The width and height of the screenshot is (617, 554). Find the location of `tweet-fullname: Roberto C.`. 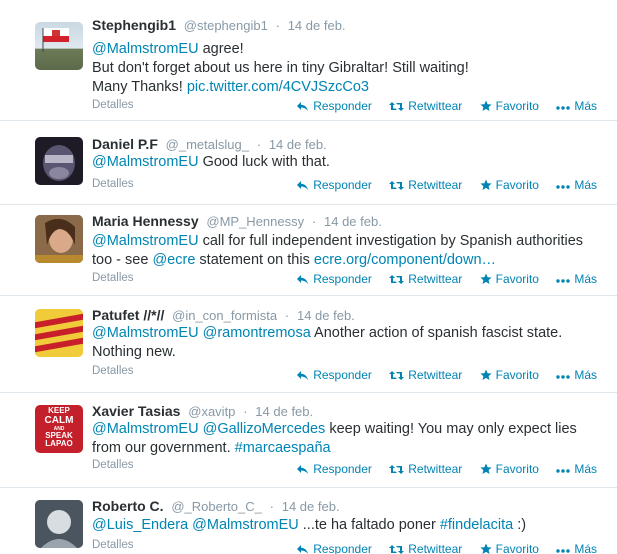

tweet-fullname: Roberto C. is located at coordinates (128, 506).